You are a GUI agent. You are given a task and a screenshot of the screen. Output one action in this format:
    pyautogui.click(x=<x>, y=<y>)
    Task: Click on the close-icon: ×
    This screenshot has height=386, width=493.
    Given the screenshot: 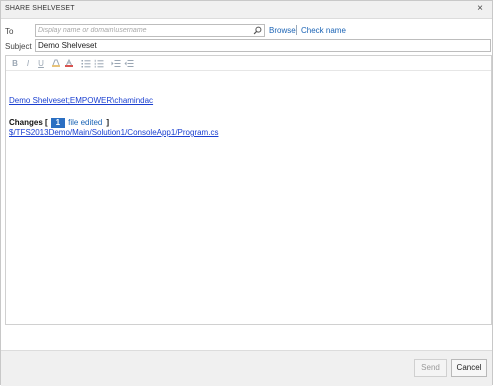 What is the action you would take?
    pyautogui.click(x=480, y=9)
    